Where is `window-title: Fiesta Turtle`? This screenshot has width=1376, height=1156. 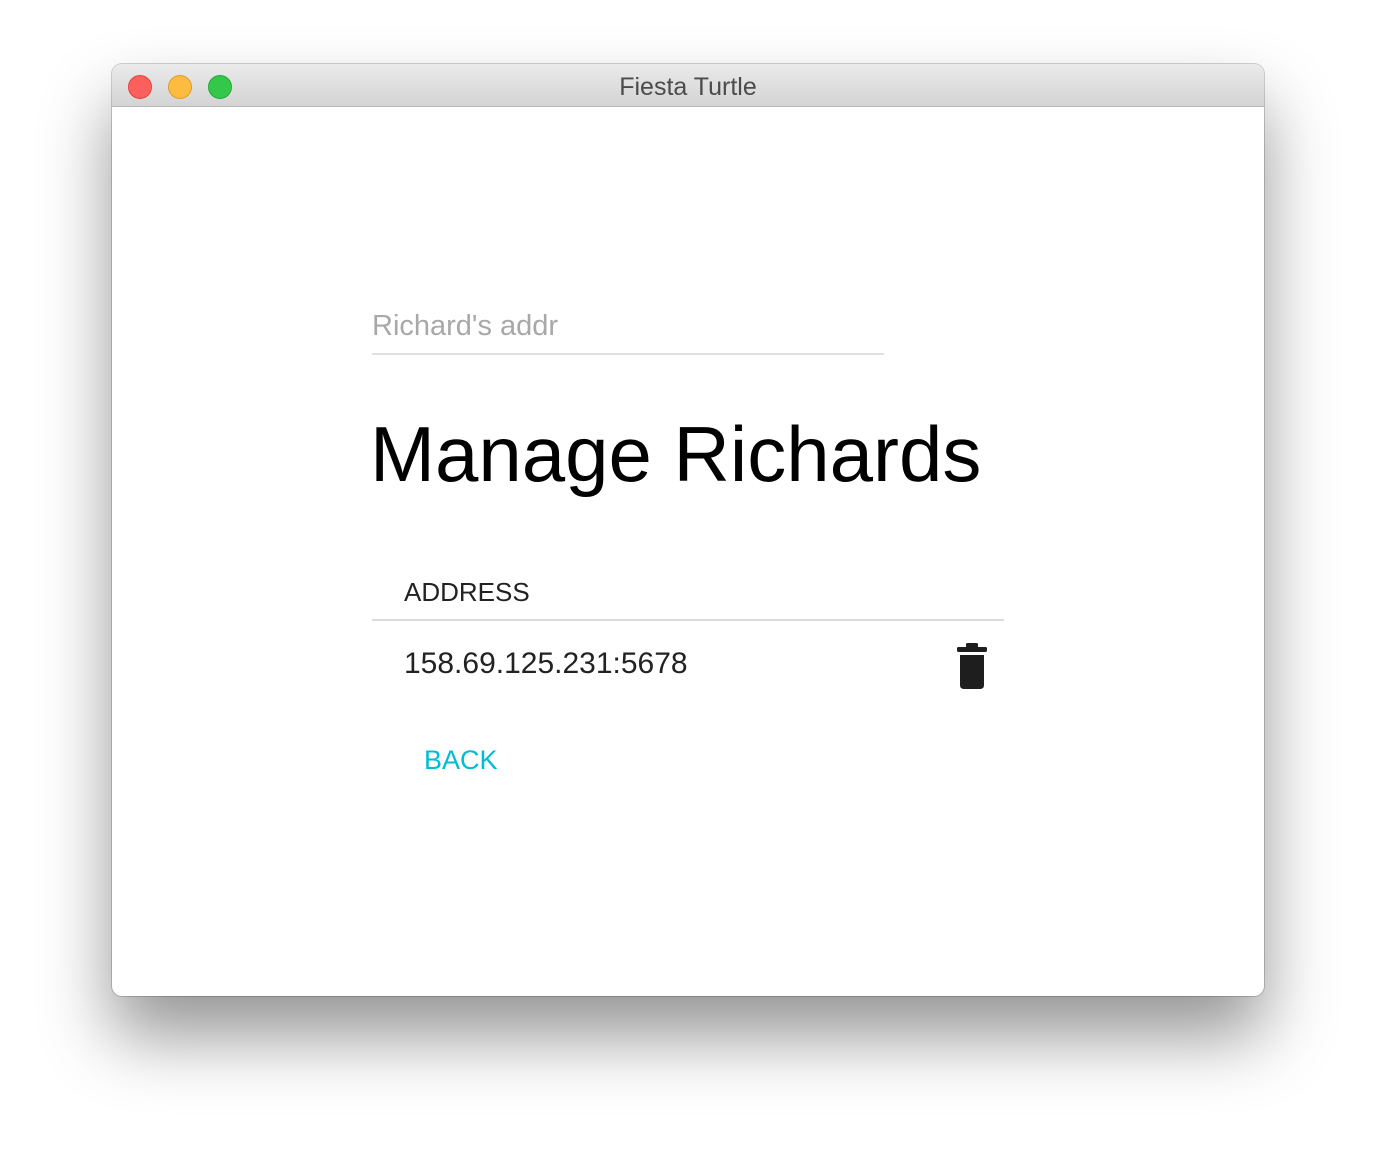
window-title: Fiesta Turtle is located at coordinates (688, 87).